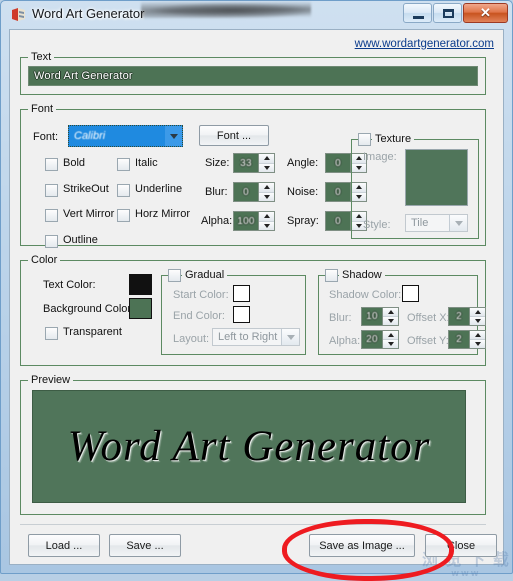 The image size is (513, 581). Describe the element at coordinates (266, 167) in the screenshot. I see `size-decrement` at that location.